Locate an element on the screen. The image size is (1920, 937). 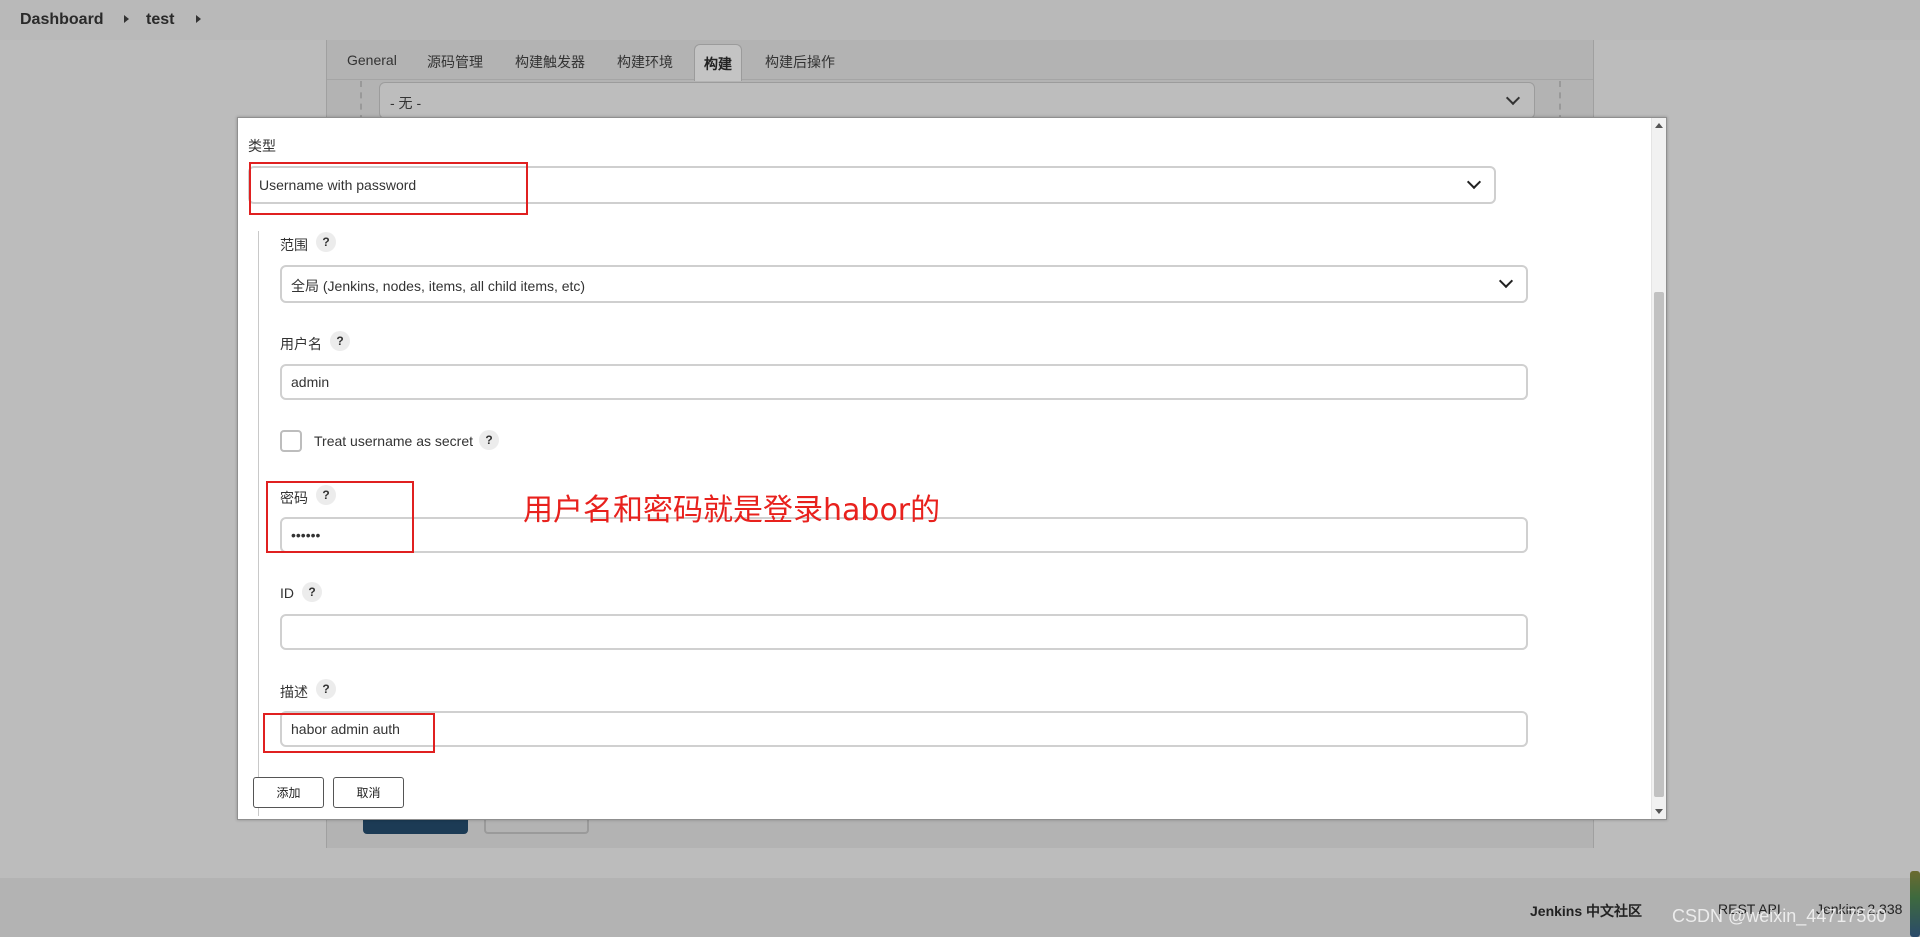
breadcrumb: Dashboard test is located at coordinates (960, 20).